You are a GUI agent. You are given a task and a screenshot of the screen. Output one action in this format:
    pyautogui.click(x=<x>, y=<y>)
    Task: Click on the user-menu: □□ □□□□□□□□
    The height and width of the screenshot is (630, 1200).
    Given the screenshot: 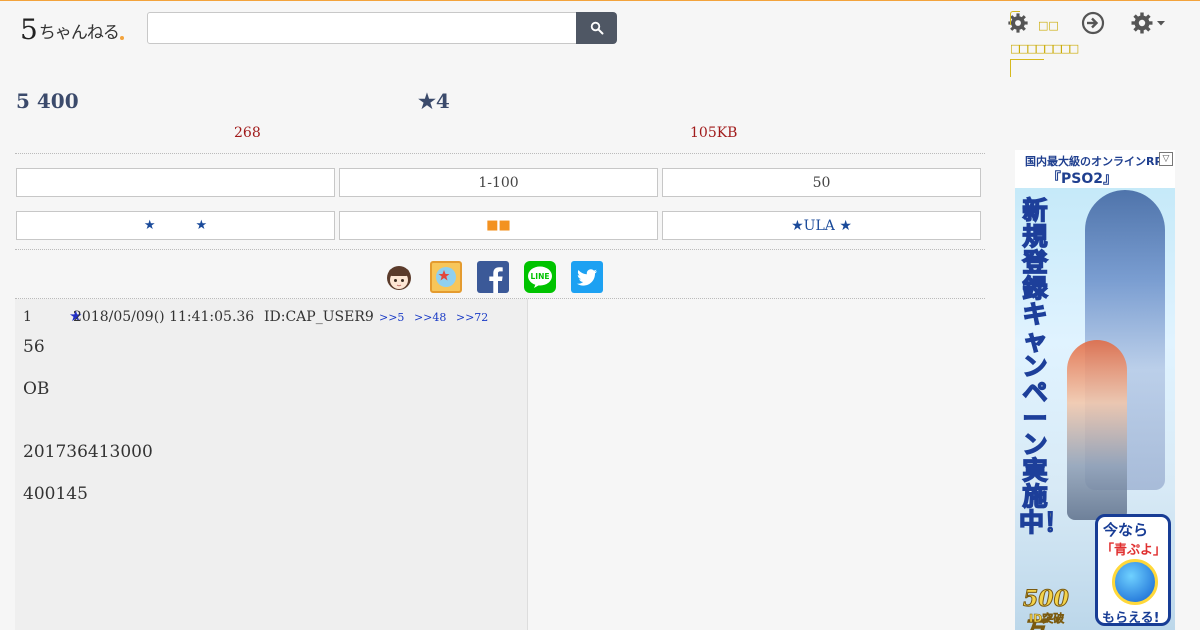 What is the action you would take?
    pyautogui.click(x=1044, y=44)
    